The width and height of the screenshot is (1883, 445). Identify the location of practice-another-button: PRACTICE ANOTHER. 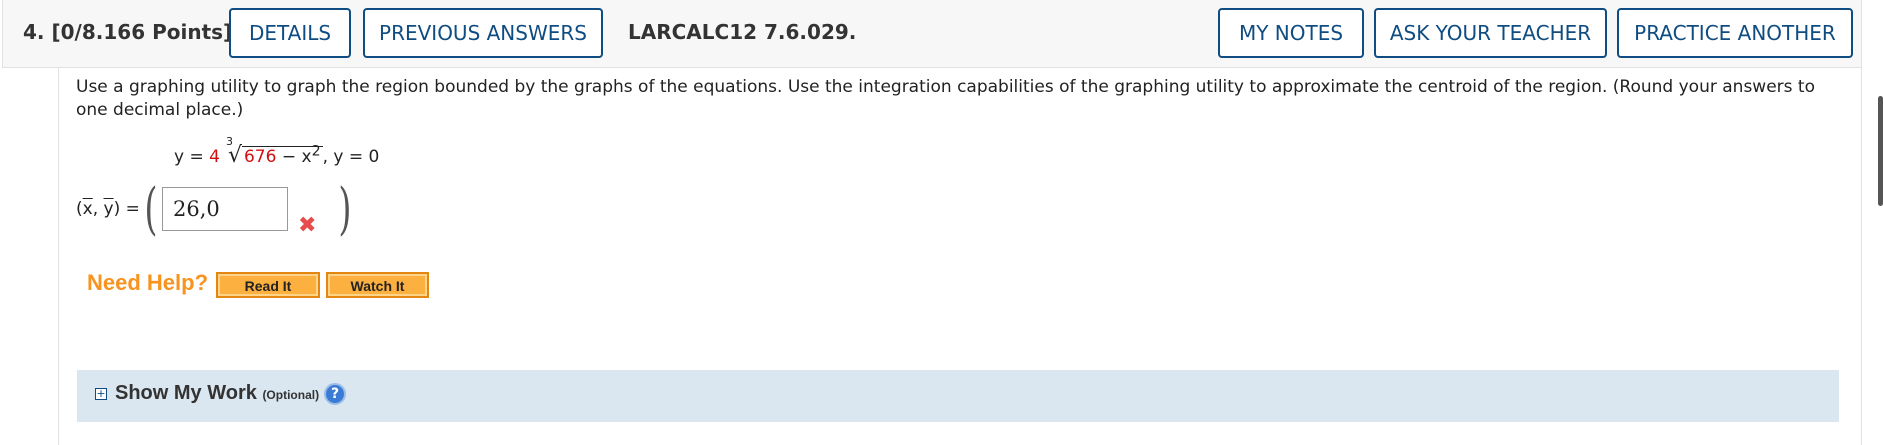
(1735, 33).